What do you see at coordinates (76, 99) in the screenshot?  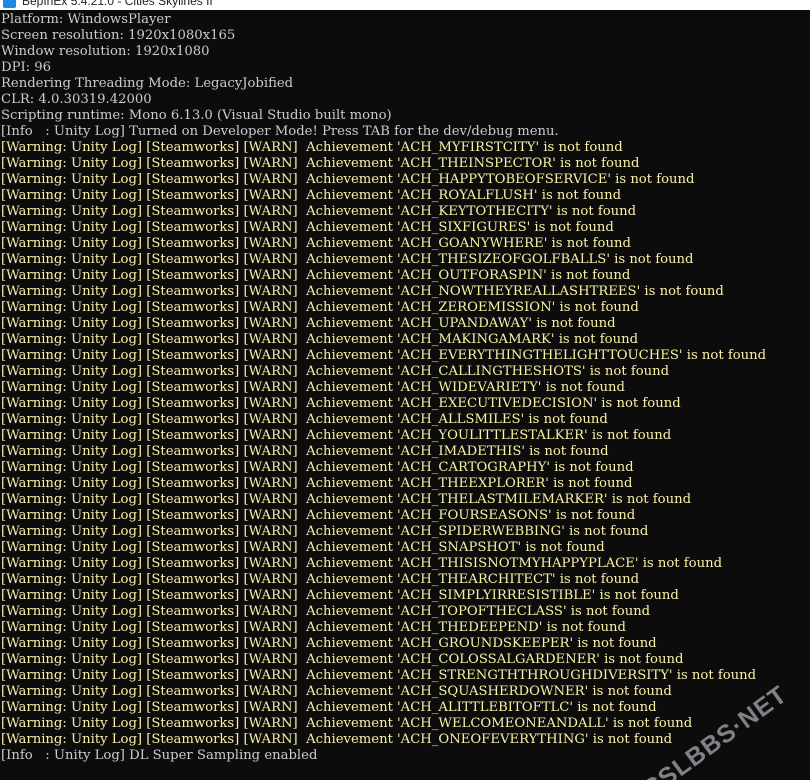 I see `log-line: CLR: 4.0.30319.42000` at bounding box center [76, 99].